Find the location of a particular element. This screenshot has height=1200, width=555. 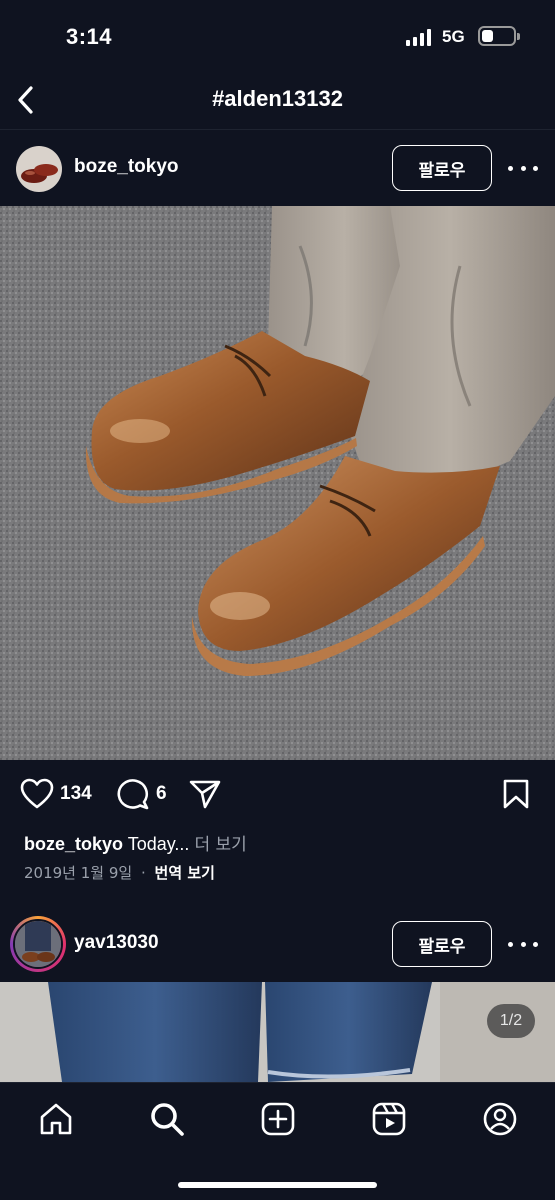

like-count: 134 is located at coordinates (76, 793).